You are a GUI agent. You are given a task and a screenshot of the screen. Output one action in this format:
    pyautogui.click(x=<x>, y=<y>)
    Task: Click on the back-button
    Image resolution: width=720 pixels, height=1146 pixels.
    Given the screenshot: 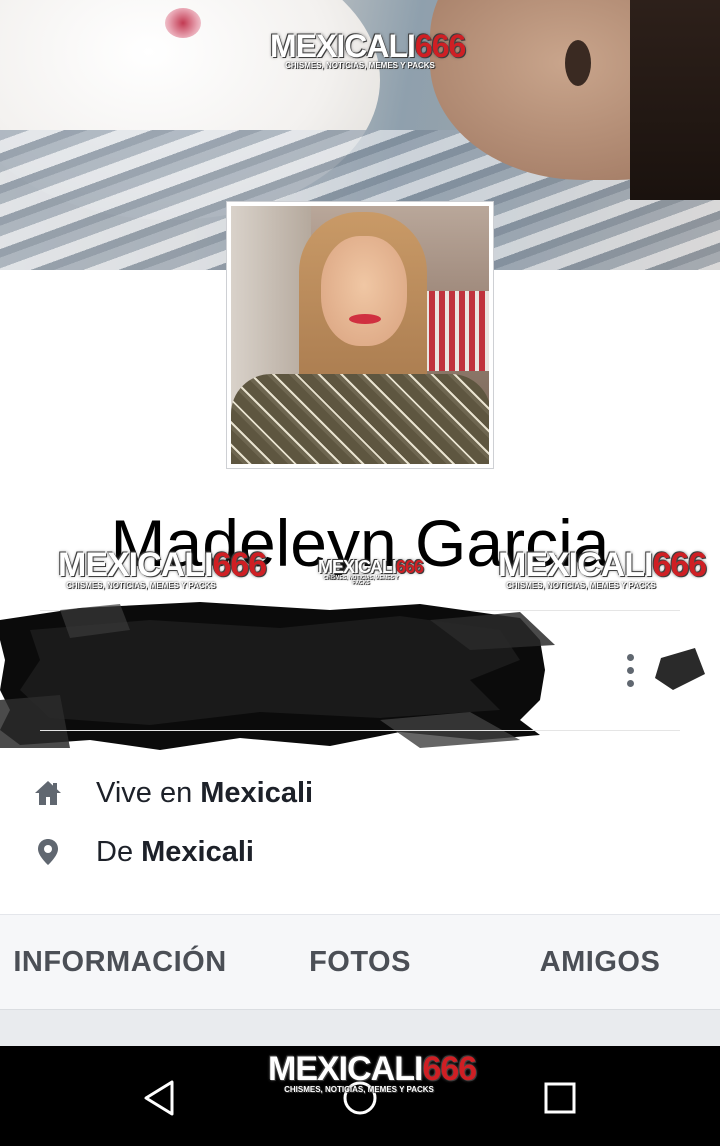 What is the action you would take?
    pyautogui.click(x=160, y=1098)
    